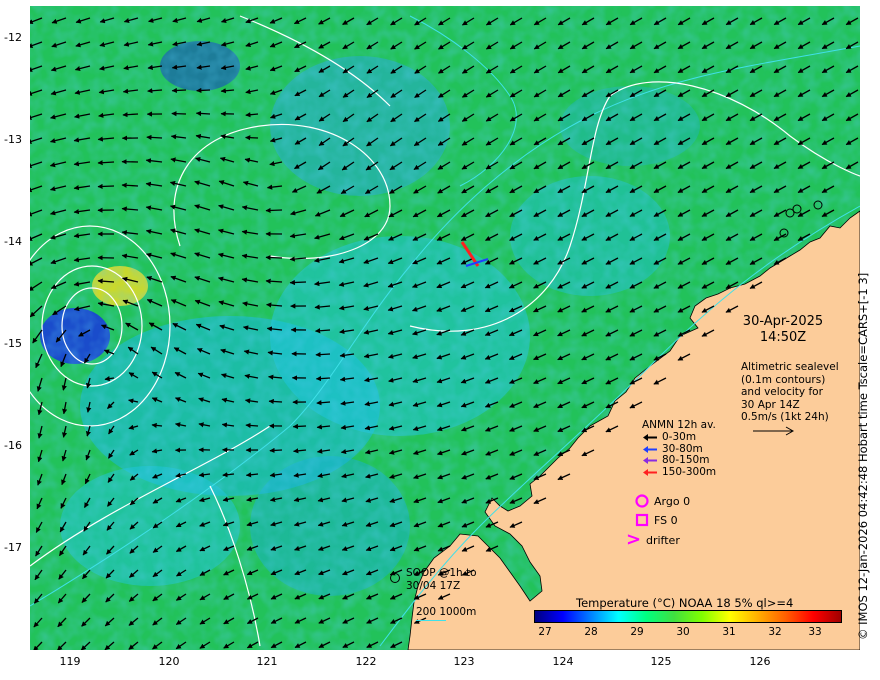 The height and width of the screenshot is (680, 880). Describe the element at coordinates (774, 431) in the screenshot. I see `velocity-scale-arrow` at that location.